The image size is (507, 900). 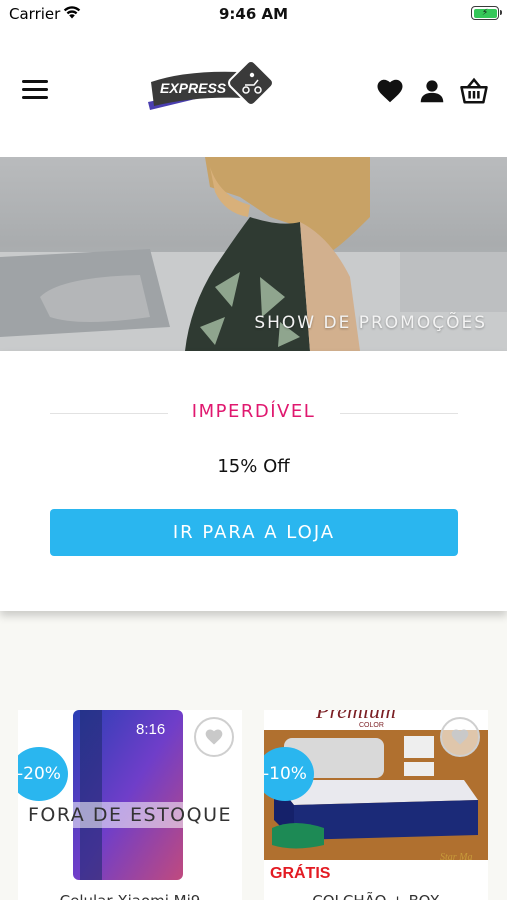 What do you see at coordinates (456, 857) in the screenshot?
I see `signature: Star Ma` at bounding box center [456, 857].